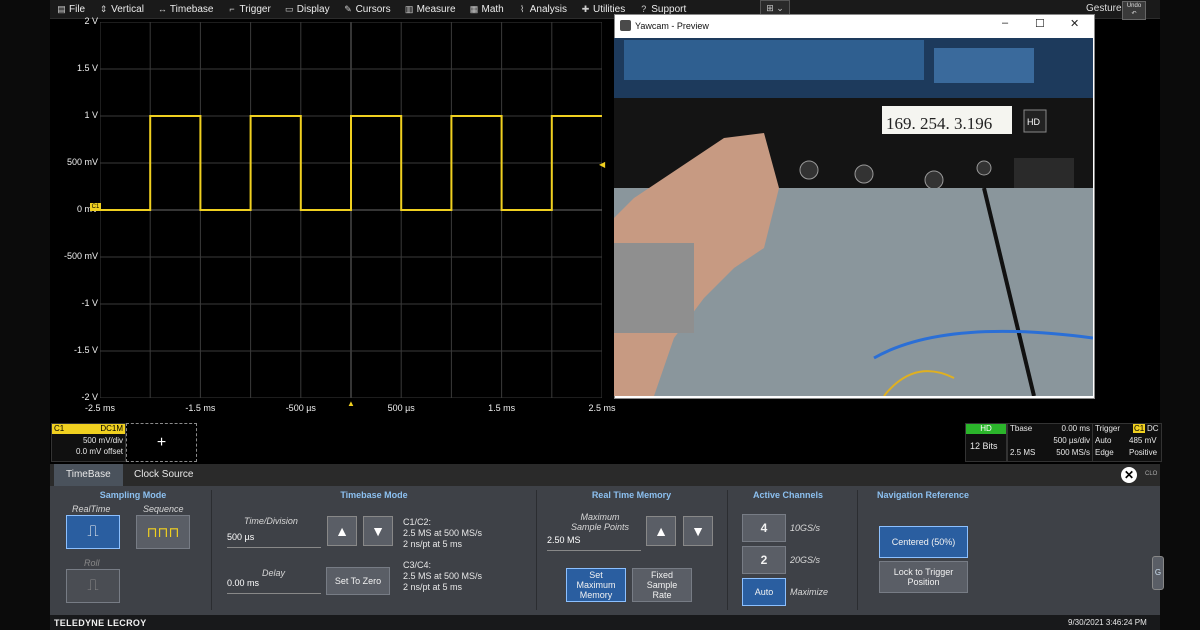 Image resolution: width=1200 pixels, height=630 pixels. Describe the element at coordinates (698, 531) in the screenshot. I see `memory-down-button: ▼` at that location.